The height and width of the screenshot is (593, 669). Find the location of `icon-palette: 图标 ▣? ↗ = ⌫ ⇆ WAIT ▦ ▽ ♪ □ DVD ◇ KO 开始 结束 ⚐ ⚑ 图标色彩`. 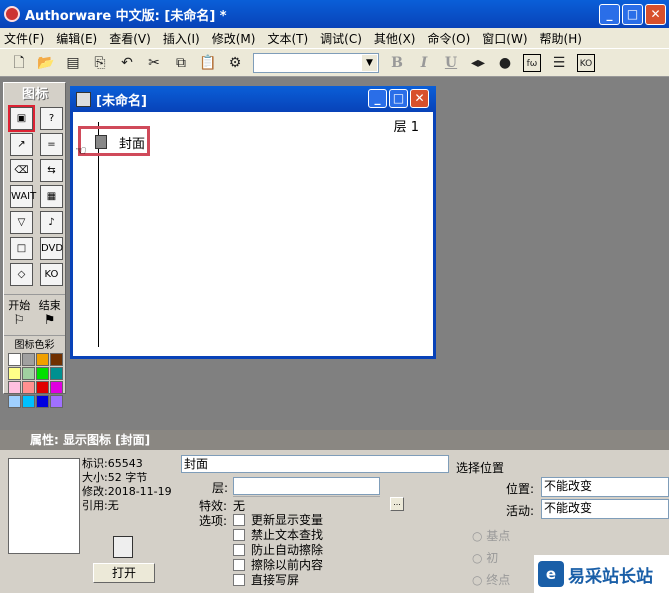

icon-palette: 图标 ▣? ↗ = ⌫ ⇆ WAIT ▦ ▽ ♪ □ DVD ◇ KO 开始 结束 ⚐ ⚑ 图标色彩 is located at coordinates (34, 245).